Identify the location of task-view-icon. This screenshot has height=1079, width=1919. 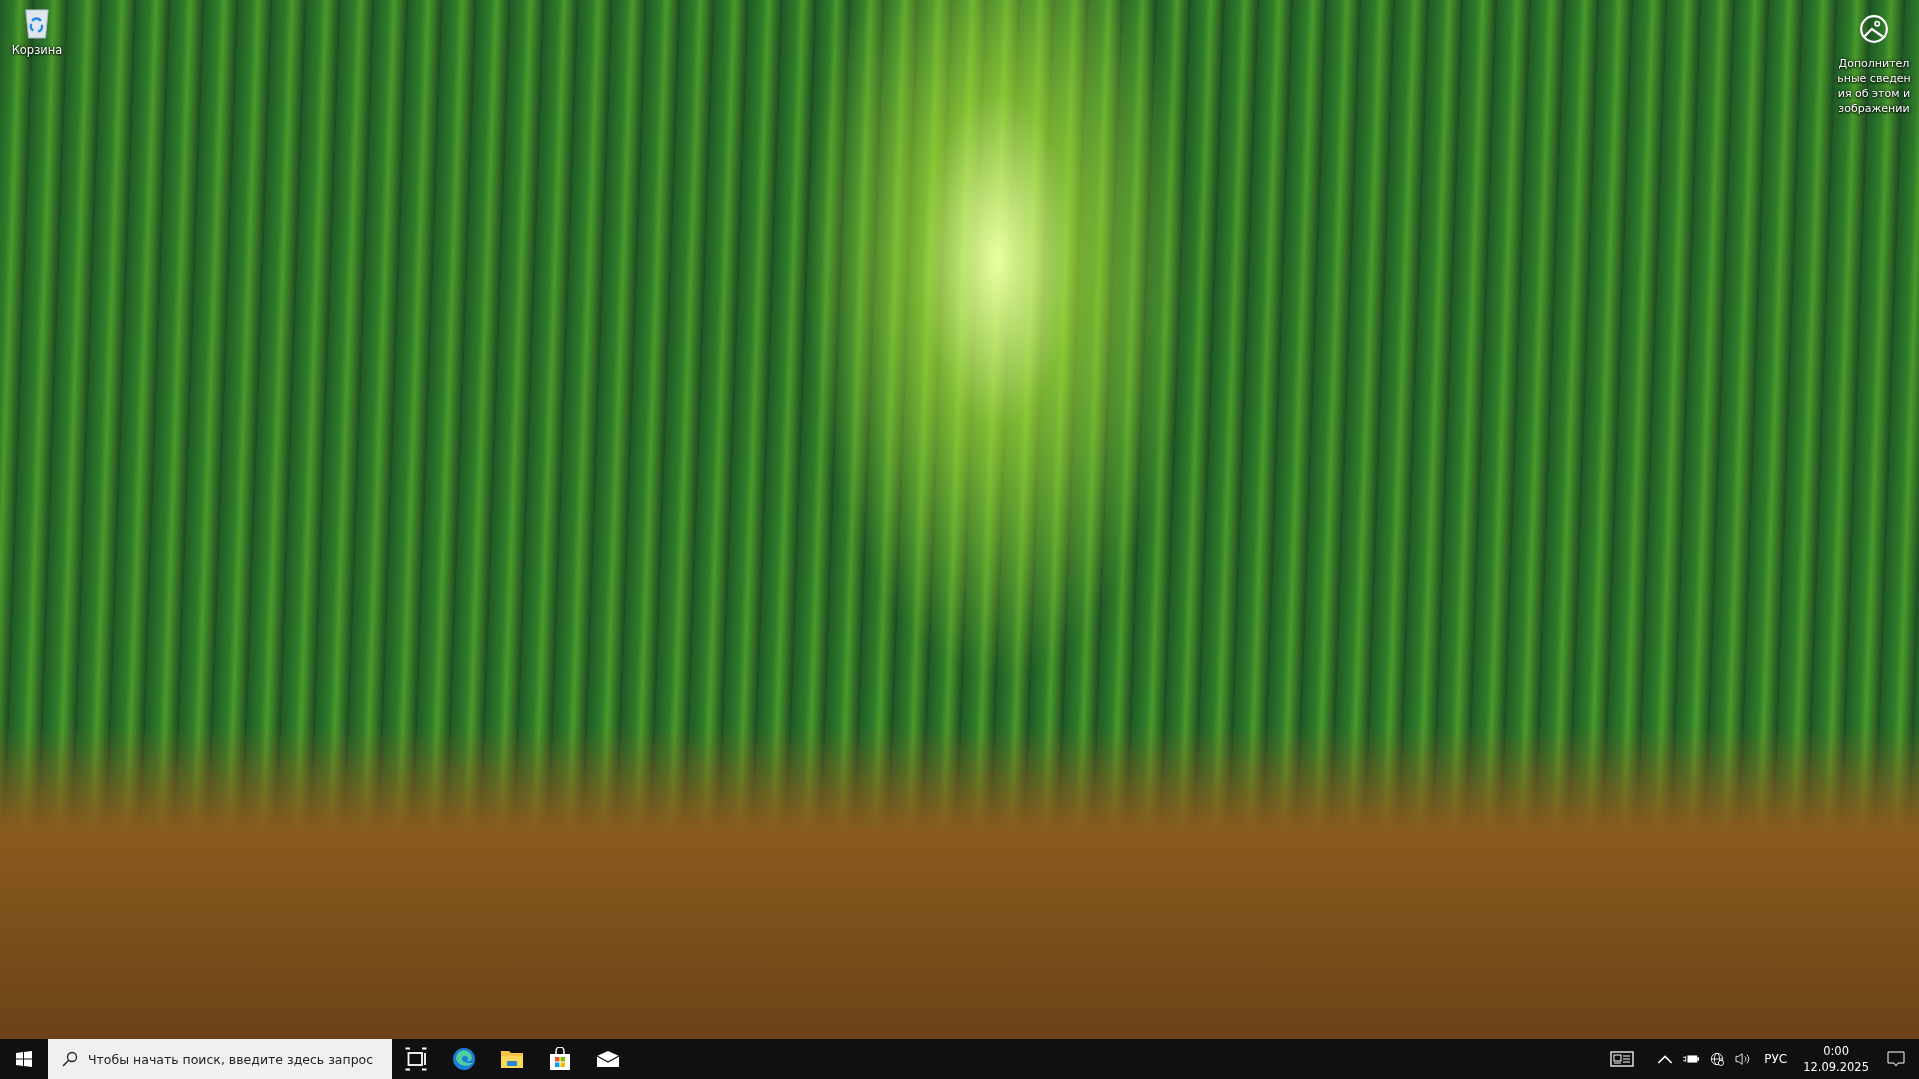
(416, 1059).